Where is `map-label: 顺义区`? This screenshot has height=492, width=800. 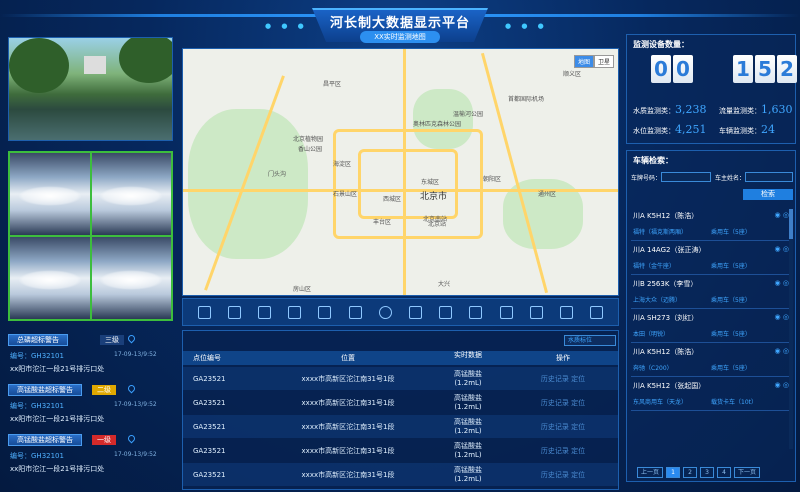
map-label: 顺义区 is located at coordinates (572, 74).